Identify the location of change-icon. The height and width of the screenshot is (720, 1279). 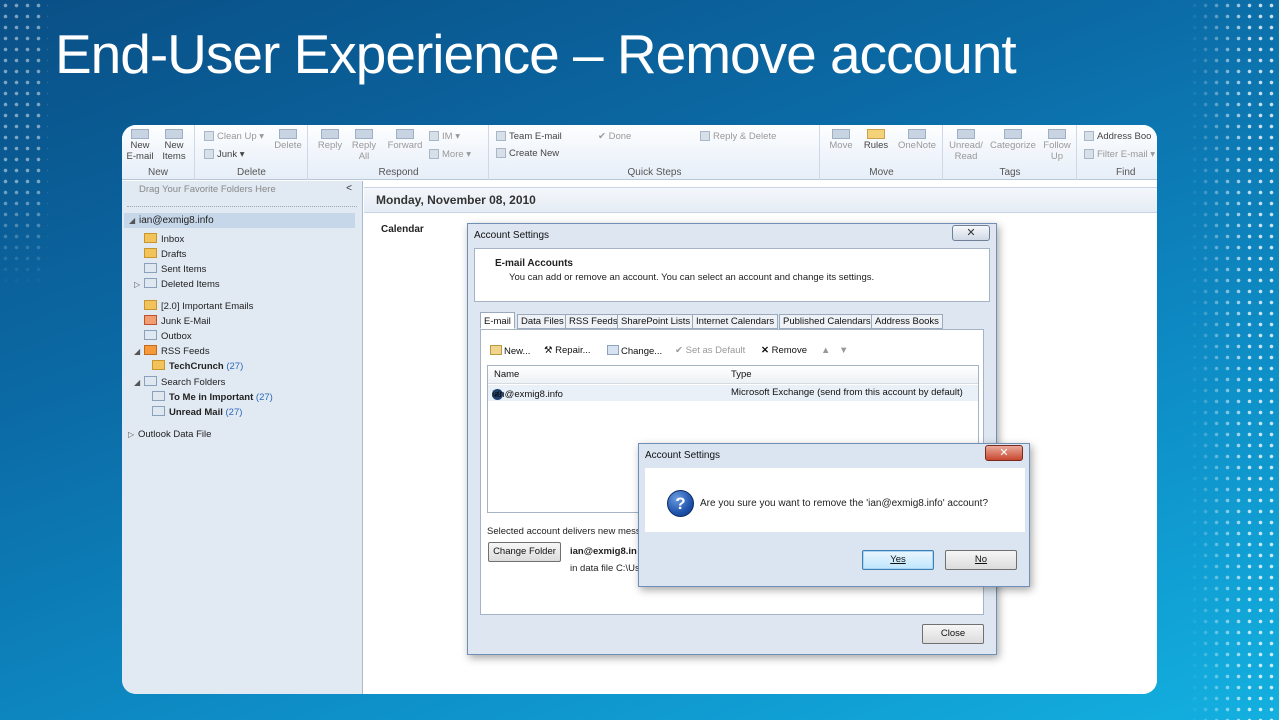
(613, 350).